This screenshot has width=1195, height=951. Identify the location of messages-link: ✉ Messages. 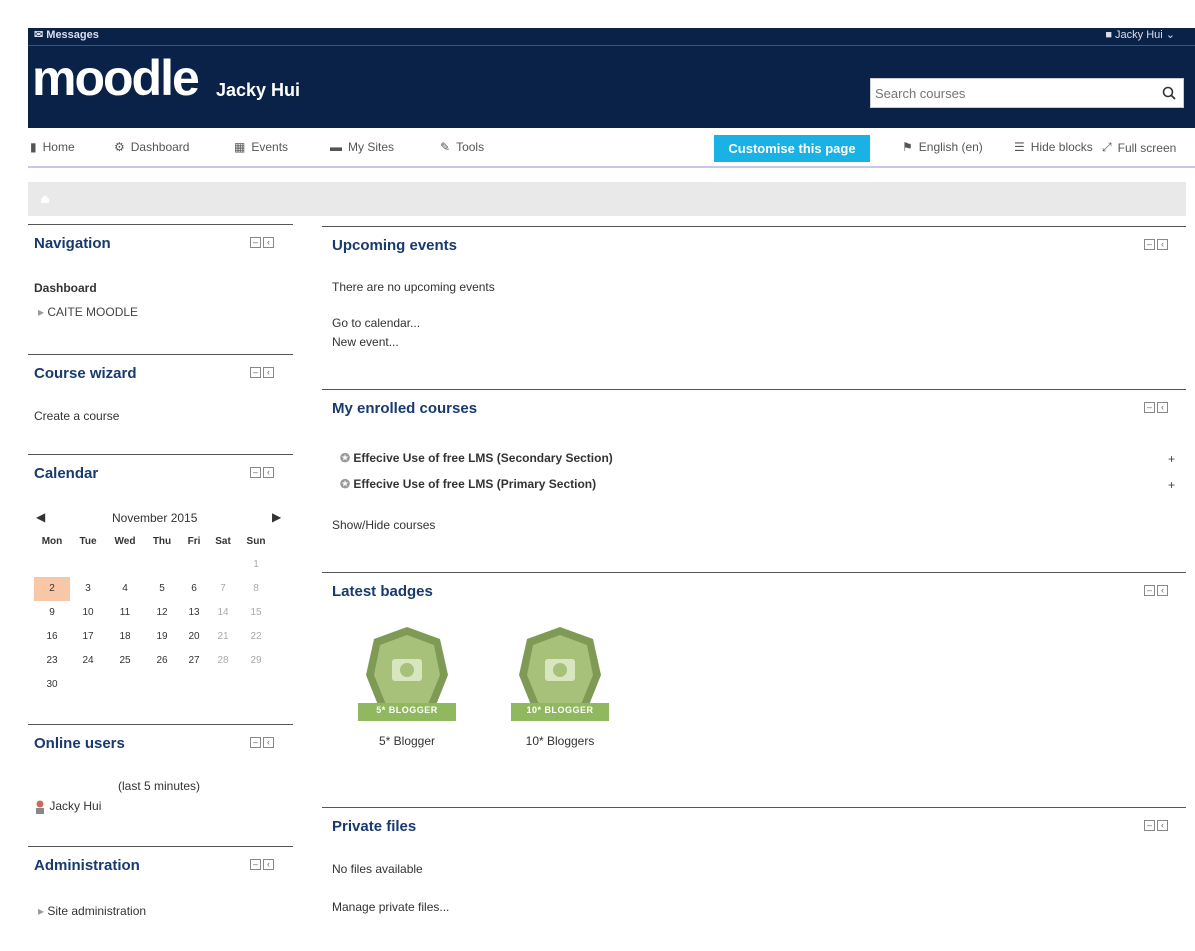
(66, 34).